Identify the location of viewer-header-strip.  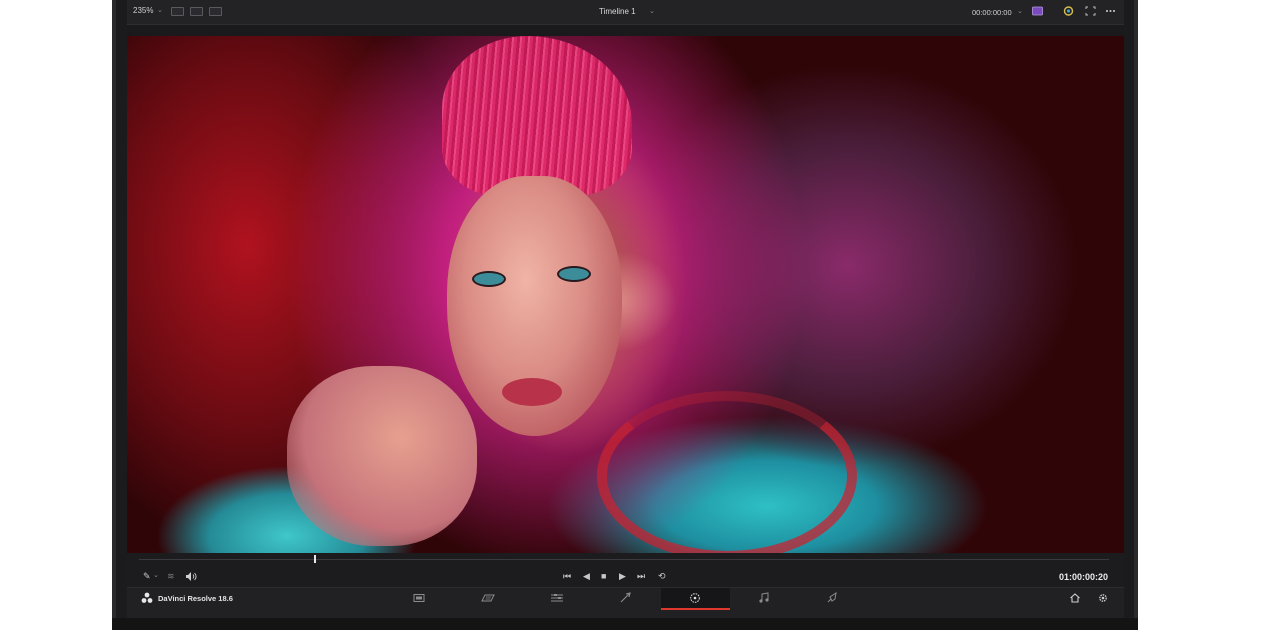
(625, 30).